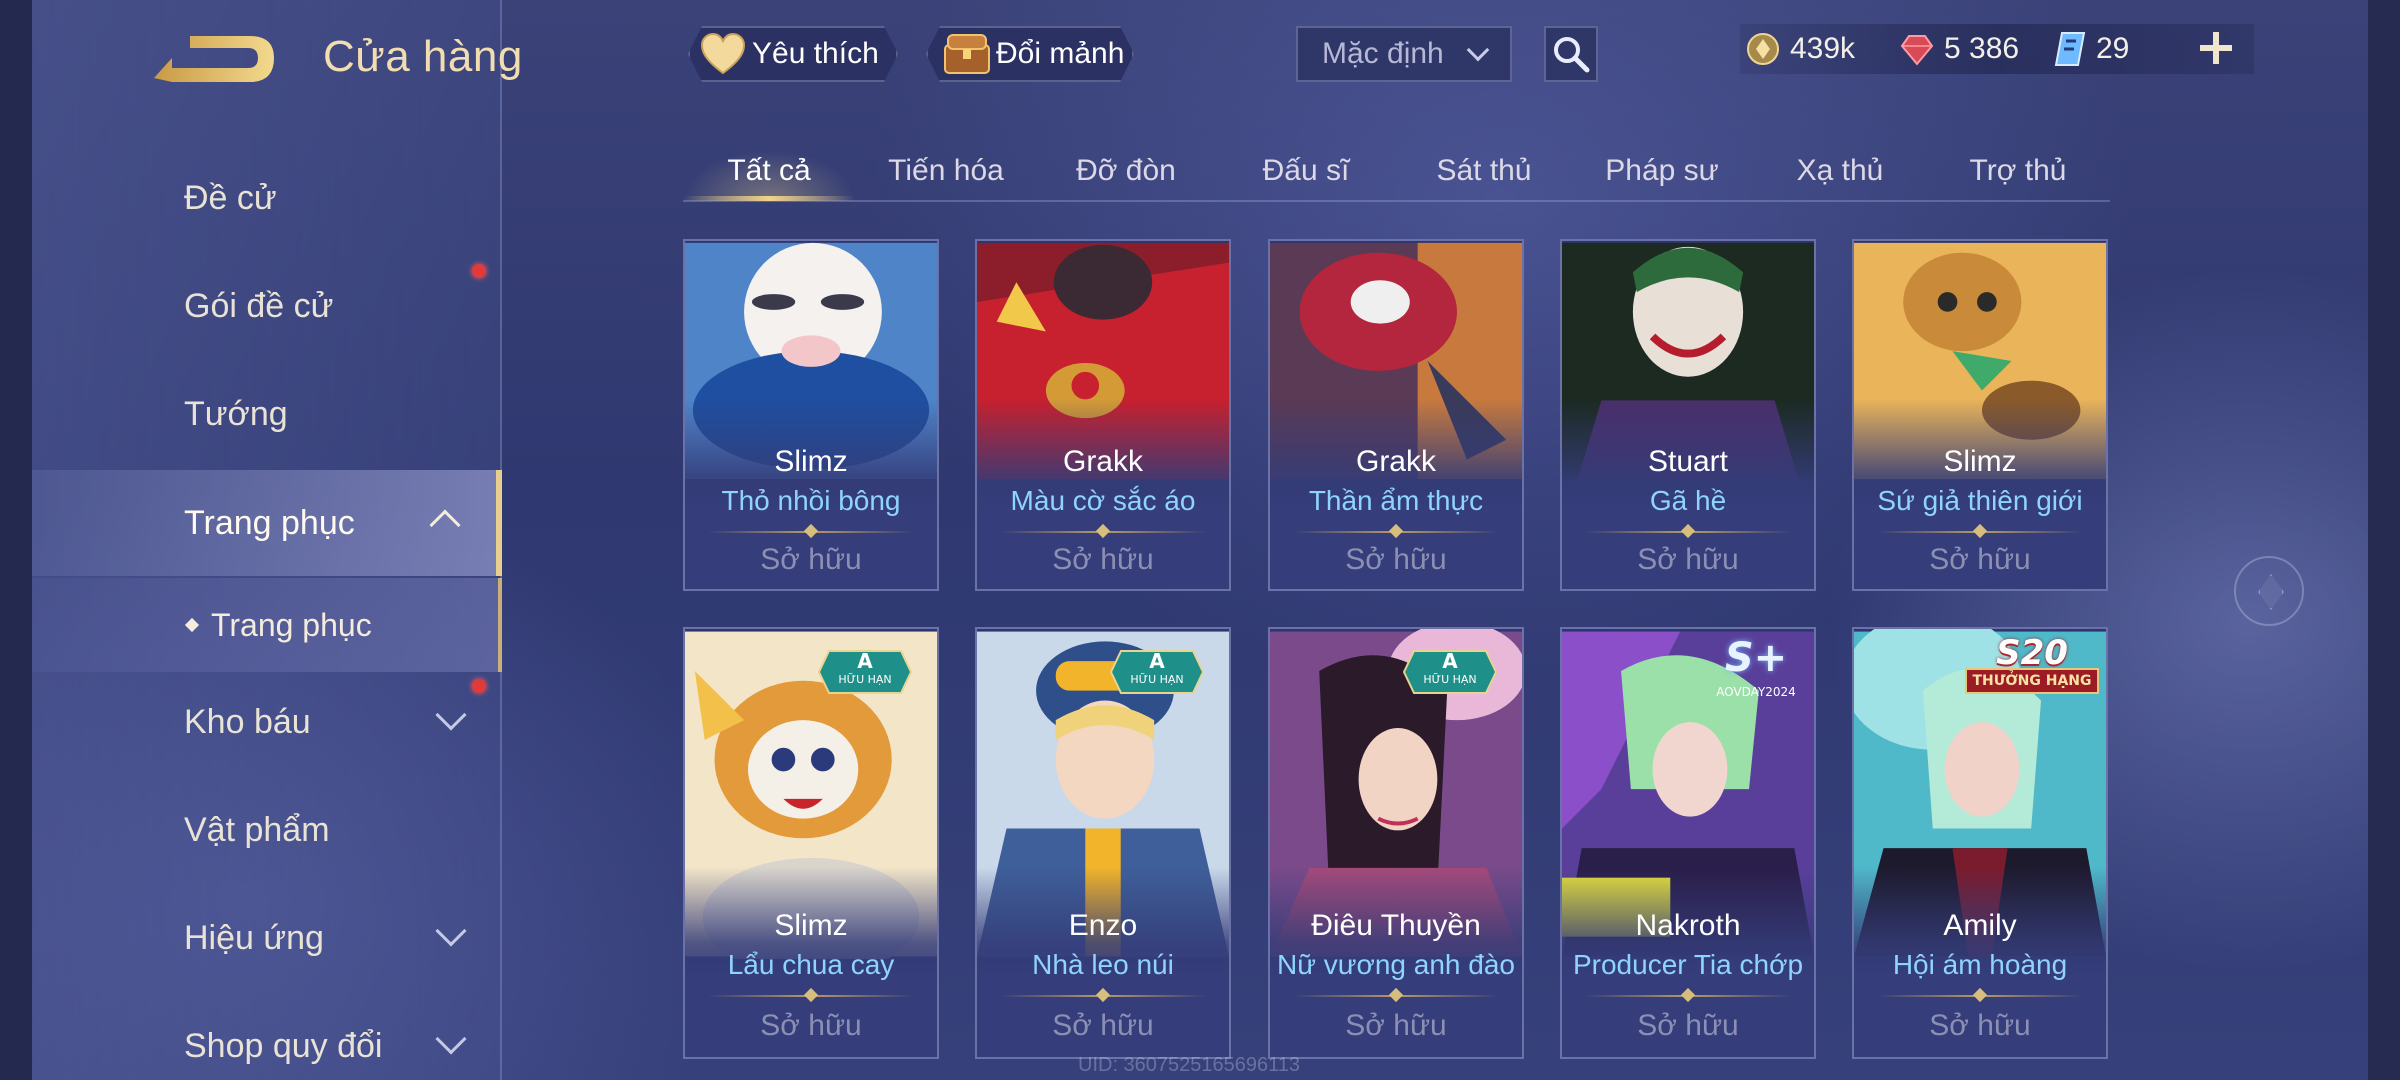  Describe the element at coordinates (1917, 49) in the screenshot. I see `ruby-gem-icon` at that location.